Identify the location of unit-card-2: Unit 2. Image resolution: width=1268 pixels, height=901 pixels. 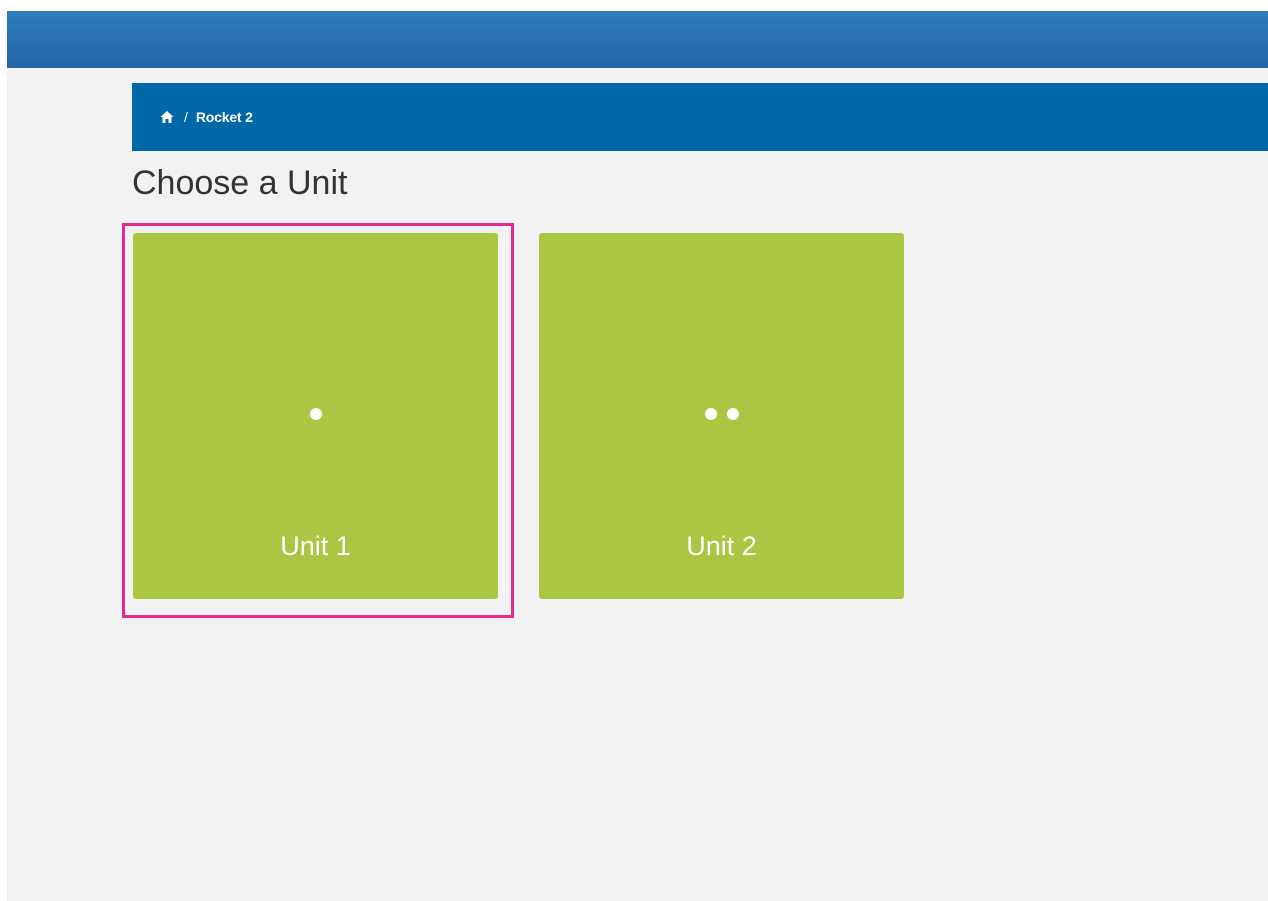
(721, 416).